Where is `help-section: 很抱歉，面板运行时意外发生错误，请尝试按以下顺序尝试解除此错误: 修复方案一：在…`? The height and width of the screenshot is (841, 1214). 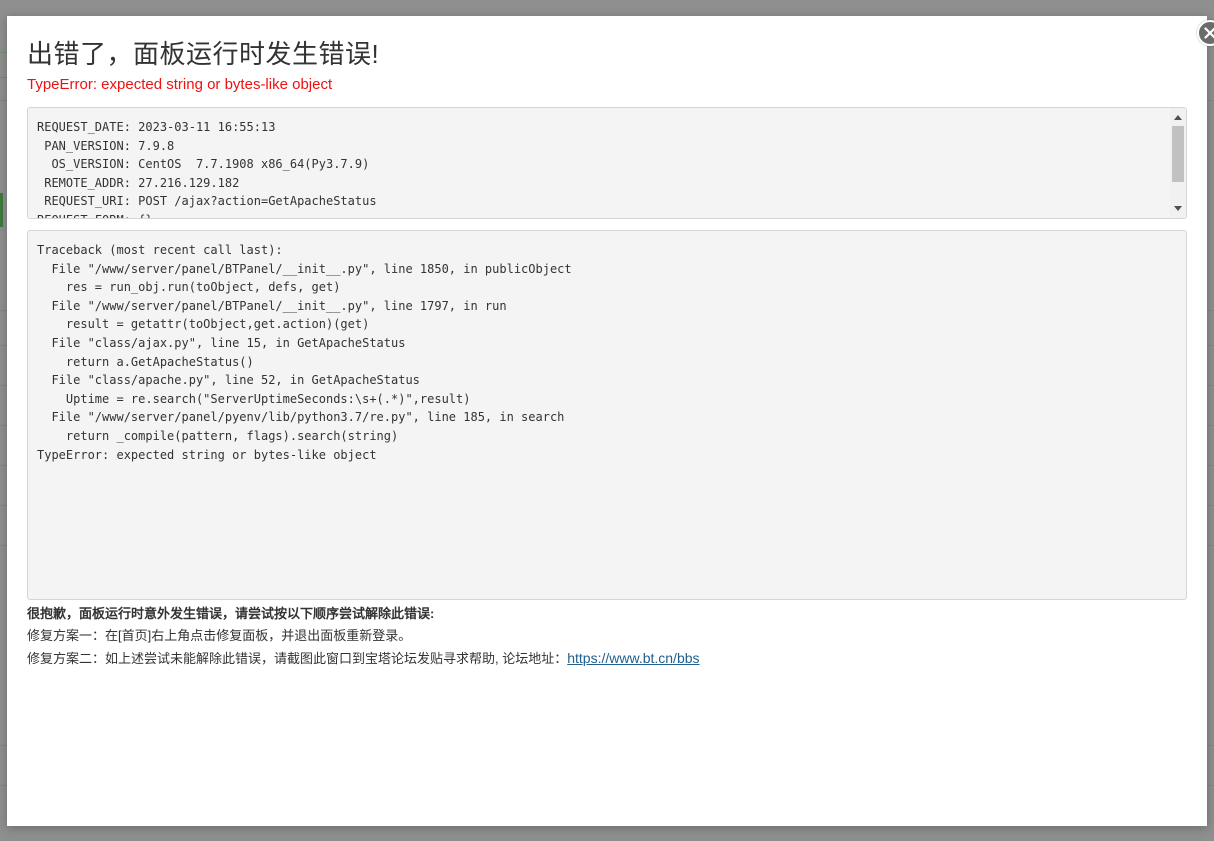
help-section: 很抱歉，面板运行时意外发生错误，请尝试按以下顺序尝试解除此错误: 修复方案一：在… is located at coordinates (363, 637).